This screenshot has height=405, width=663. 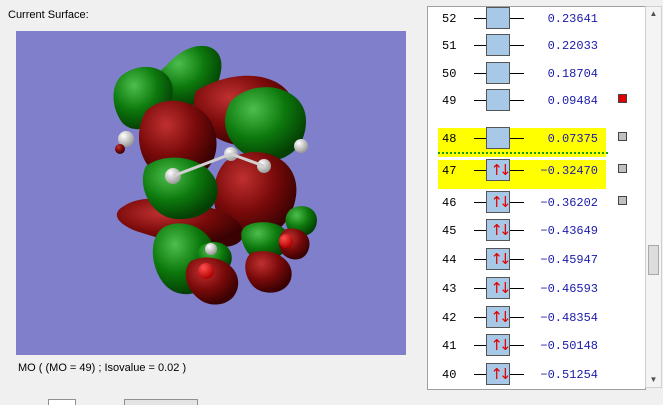 I want to click on mo-caption: MO ( (MO = 49) ; Isovalue = 0.02 ), so click(x=102, y=368).